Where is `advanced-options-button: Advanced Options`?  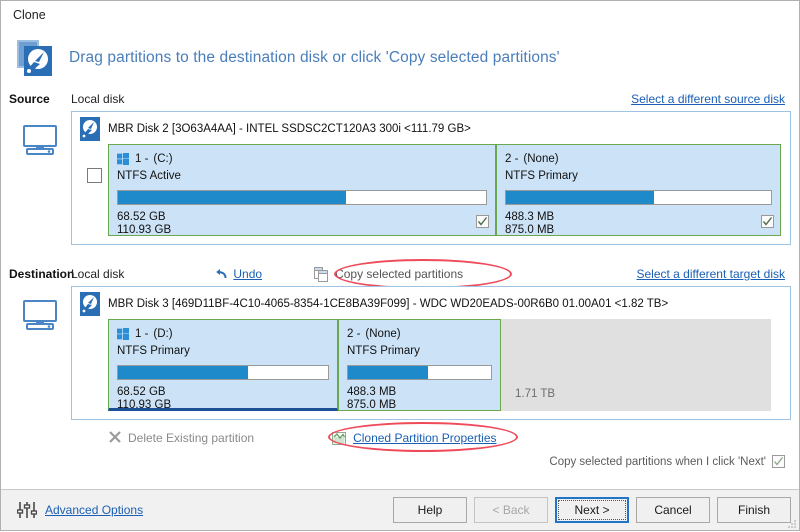 advanced-options-button: Advanced Options is located at coordinates (79, 510).